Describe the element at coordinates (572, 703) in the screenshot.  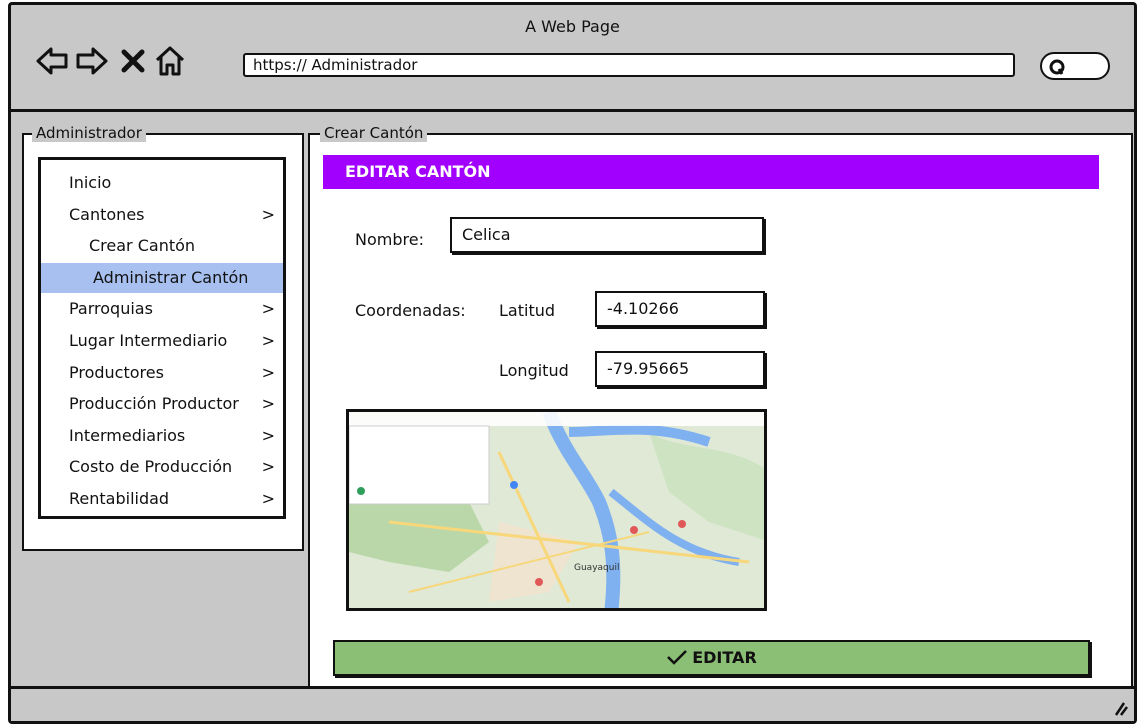
I see `status-bar` at that location.